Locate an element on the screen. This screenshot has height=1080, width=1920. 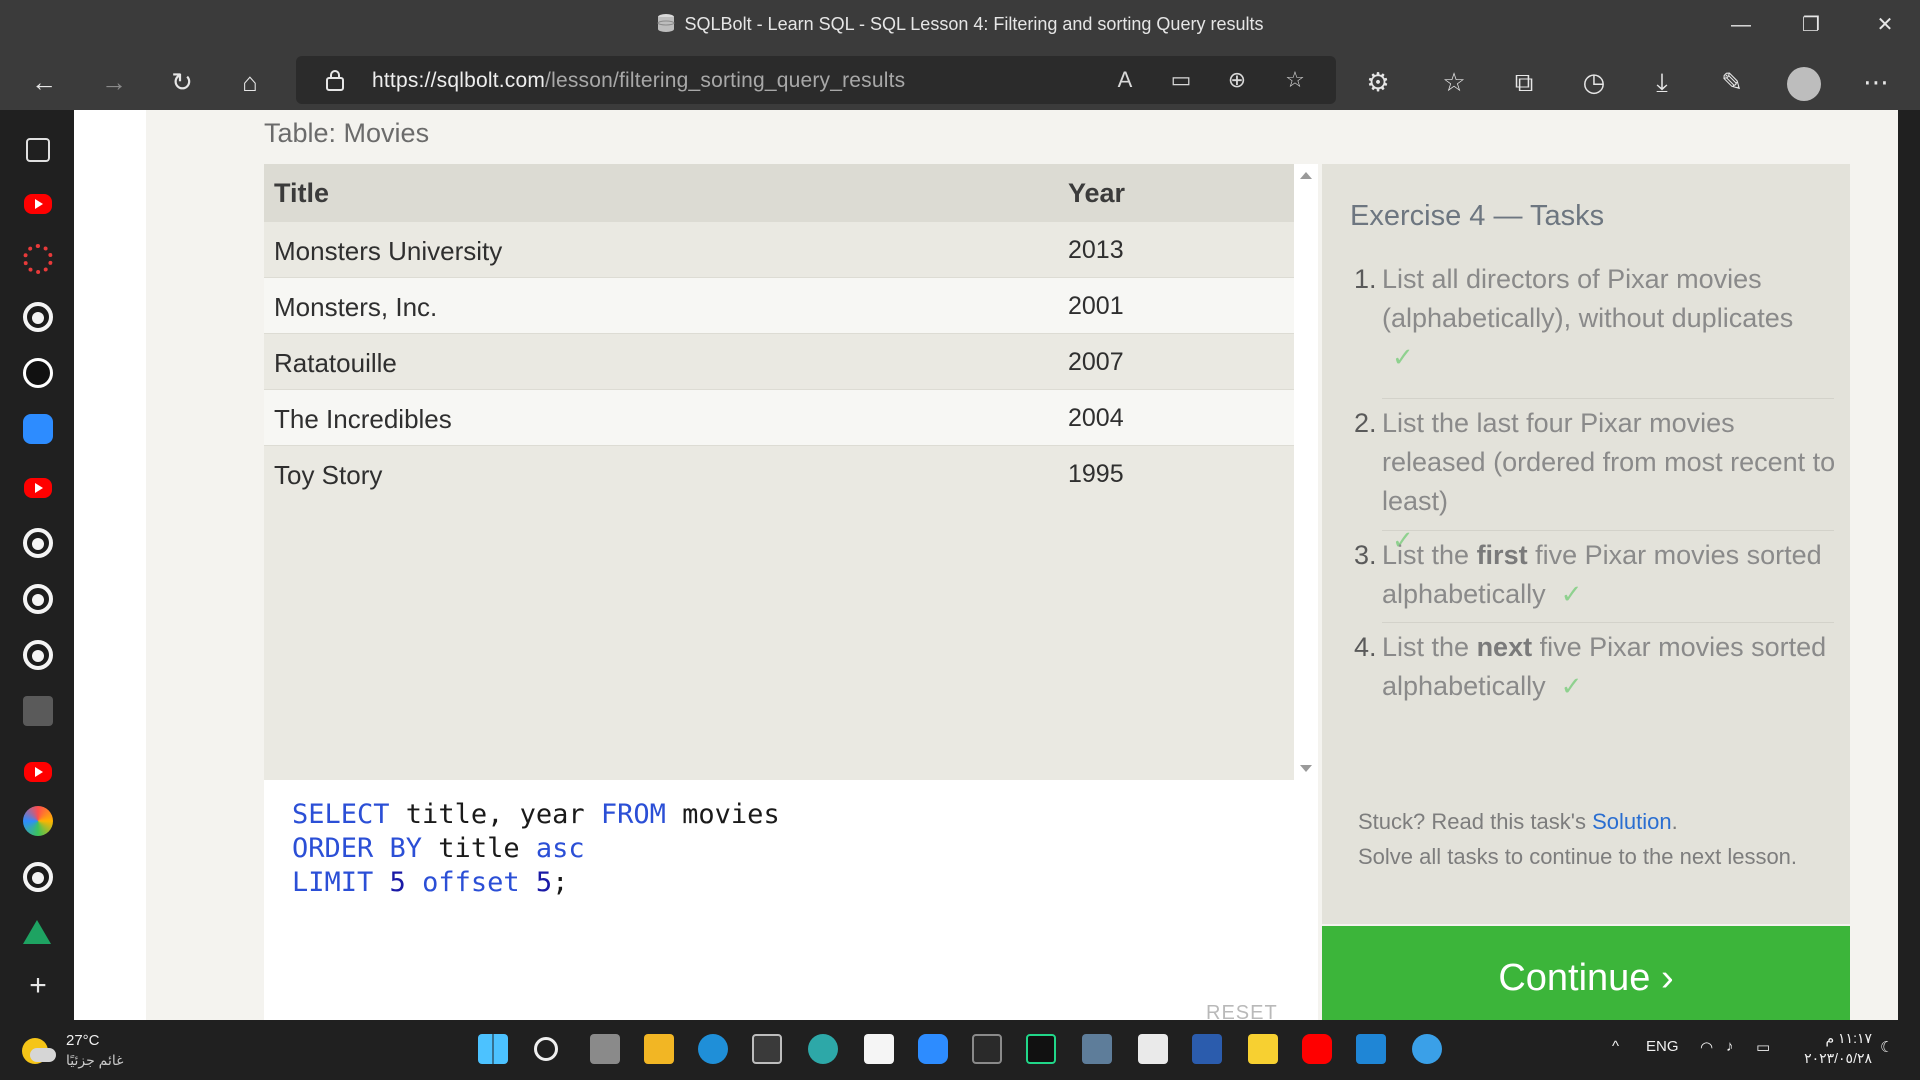
notion-icon is located at coordinates (987, 1049).